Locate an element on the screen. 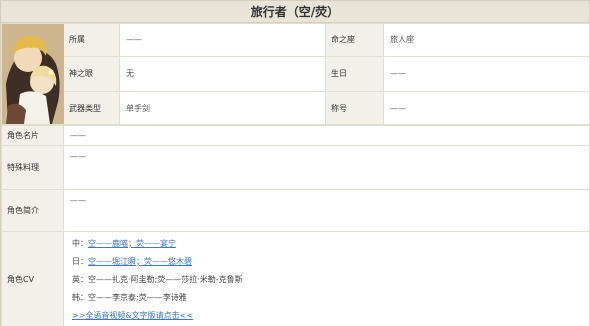  birthday-value: —— is located at coordinates (486, 74).